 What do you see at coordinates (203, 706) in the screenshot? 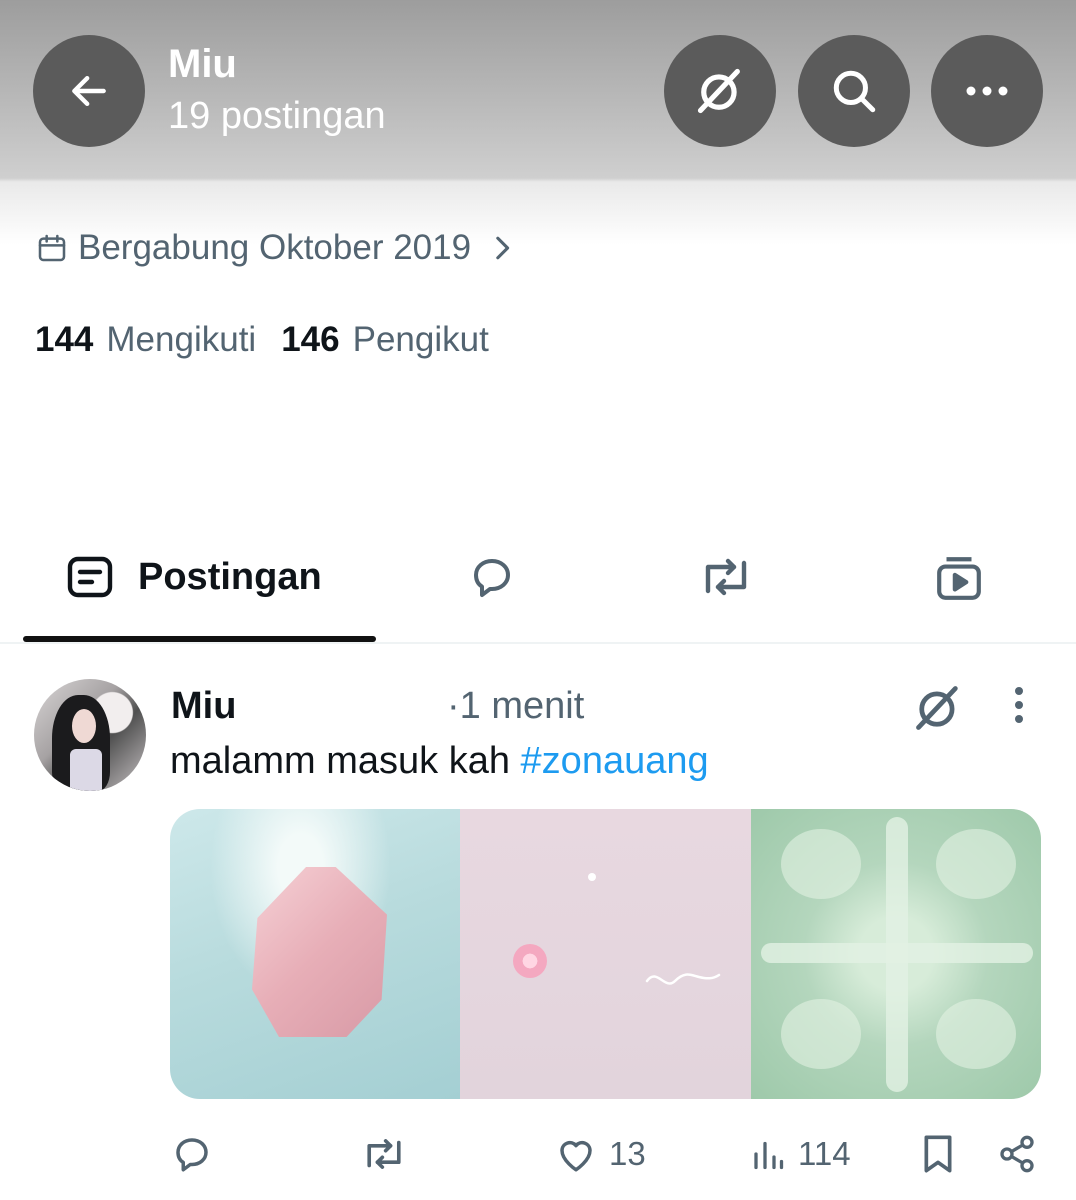
I see `post-author-name: Miu` at bounding box center [203, 706].